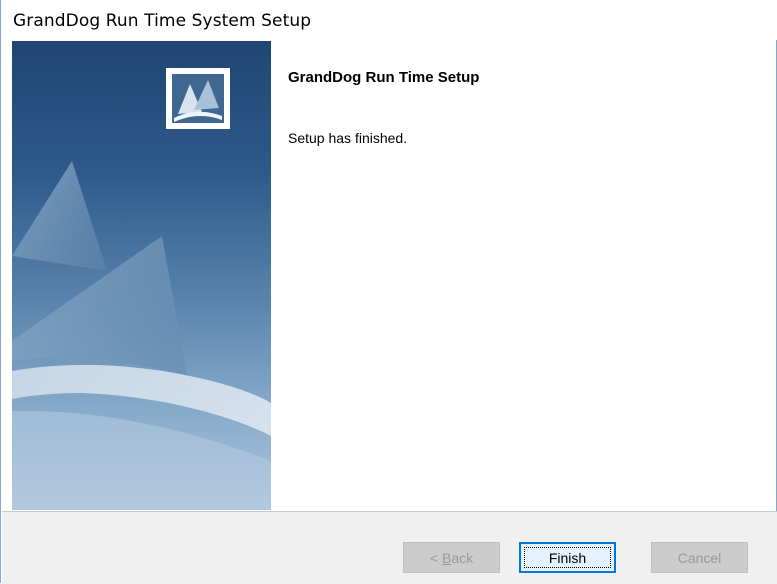  I want to click on cancel-button: Cancel, so click(699, 557).